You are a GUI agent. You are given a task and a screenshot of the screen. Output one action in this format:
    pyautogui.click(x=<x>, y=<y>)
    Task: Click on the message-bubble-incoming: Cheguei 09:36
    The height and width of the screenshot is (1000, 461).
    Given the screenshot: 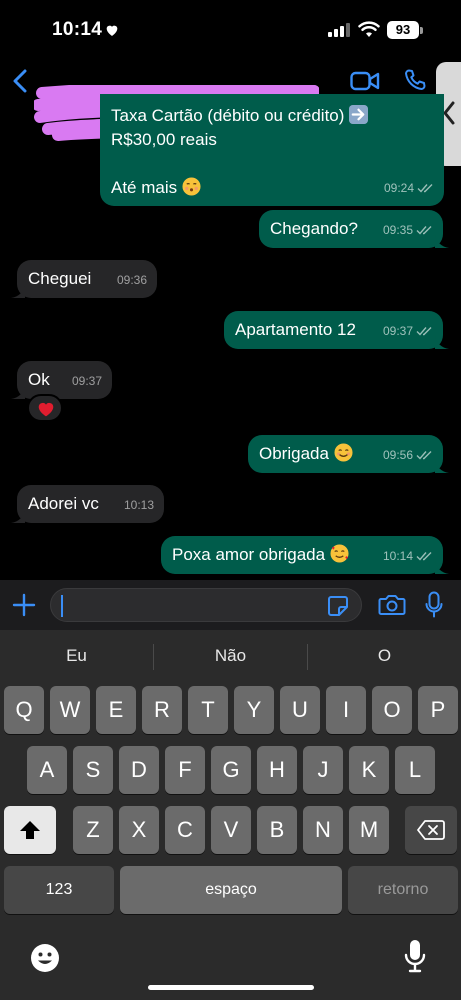 What is the action you would take?
    pyautogui.click(x=84, y=279)
    